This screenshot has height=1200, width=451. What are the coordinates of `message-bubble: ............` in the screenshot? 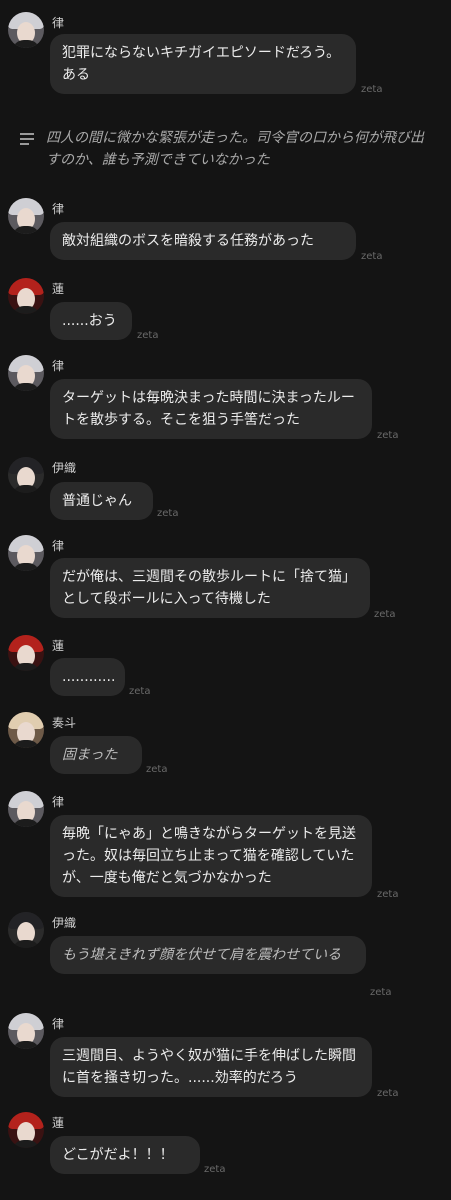 It's located at (87, 677).